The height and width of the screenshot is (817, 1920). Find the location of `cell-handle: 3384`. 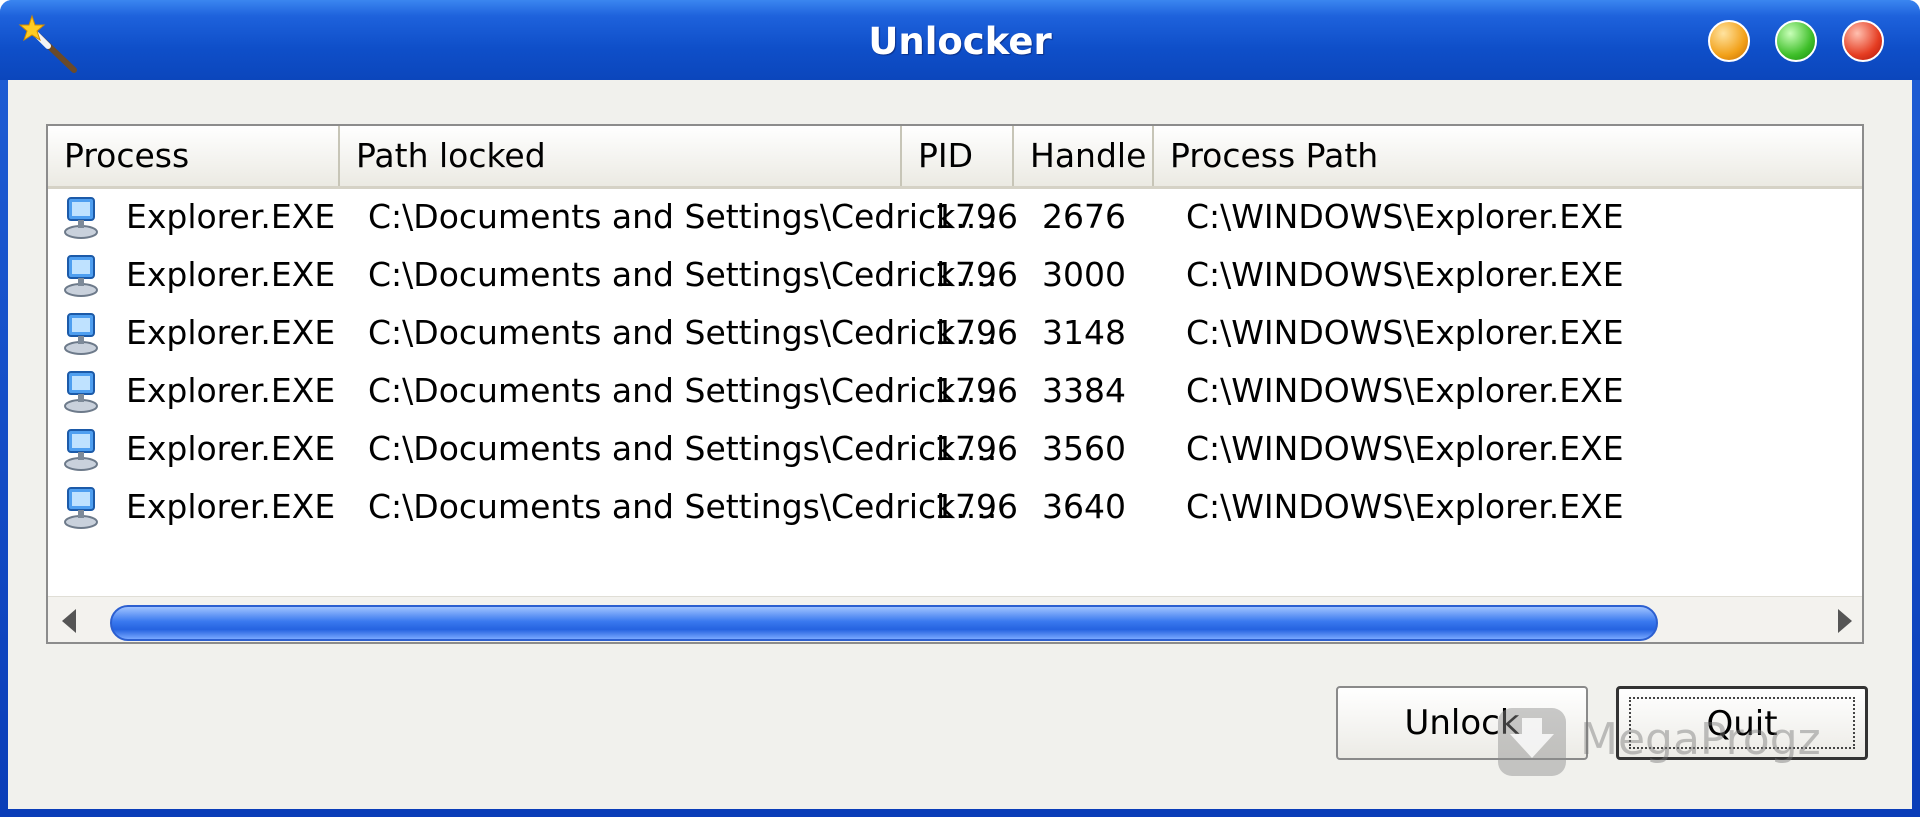

cell-handle: 3384 is located at coordinates (1084, 390).